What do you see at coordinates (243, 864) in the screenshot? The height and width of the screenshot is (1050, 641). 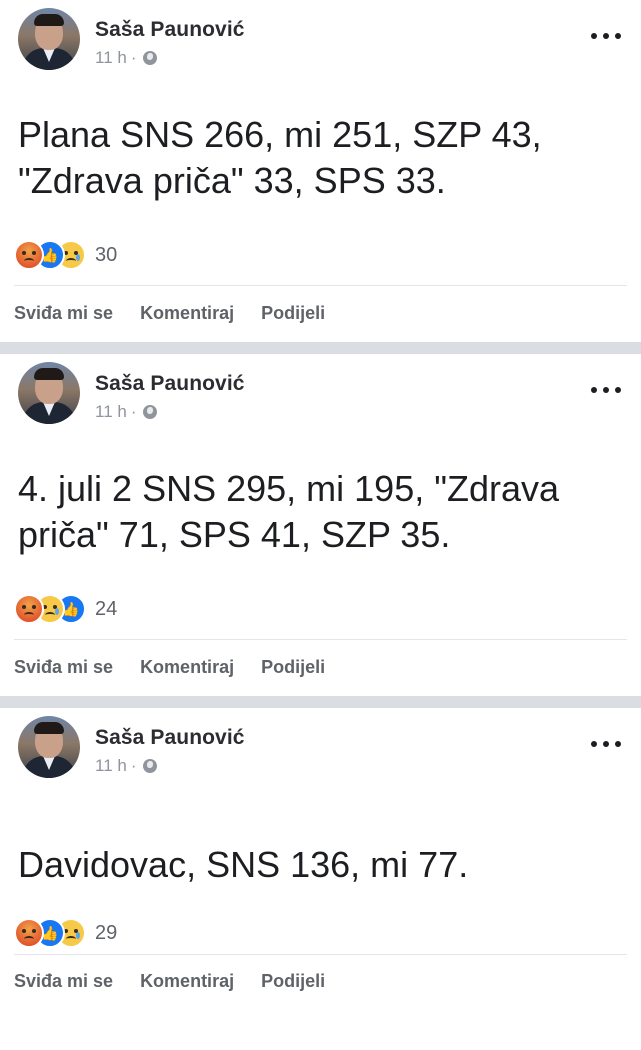 I see `post-text: Davidovac, SNS 136, mi 77.` at bounding box center [243, 864].